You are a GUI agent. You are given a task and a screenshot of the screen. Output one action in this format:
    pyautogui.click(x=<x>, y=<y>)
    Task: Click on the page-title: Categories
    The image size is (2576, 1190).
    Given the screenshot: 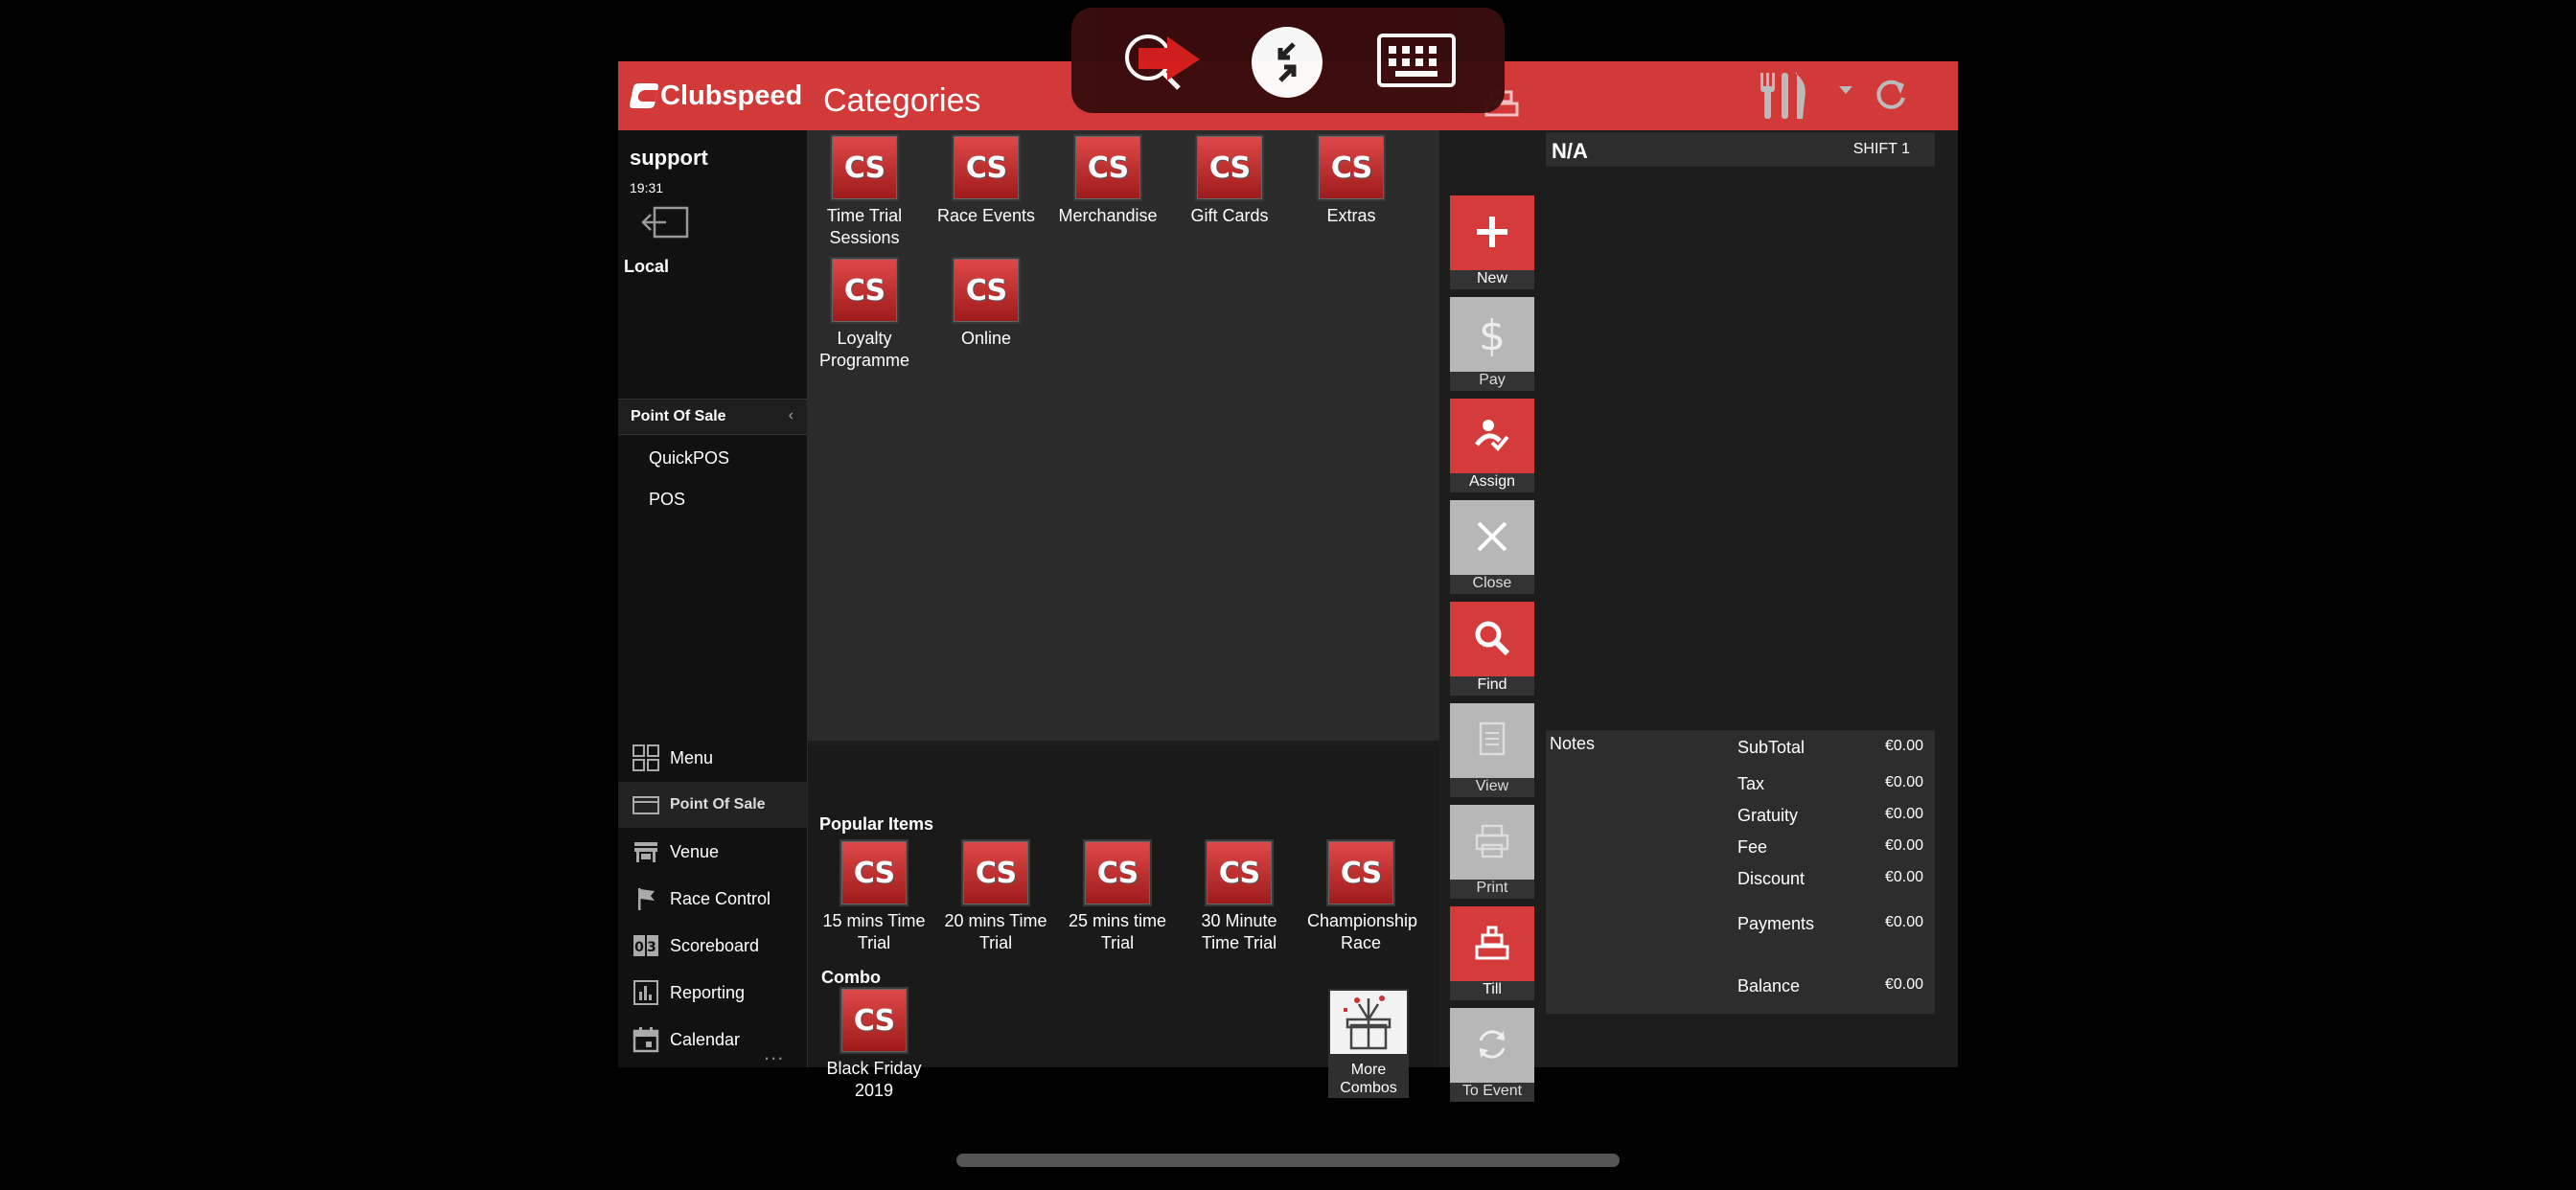 What is the action you would take?
    pyautogui.click(x=902, y=101)
    